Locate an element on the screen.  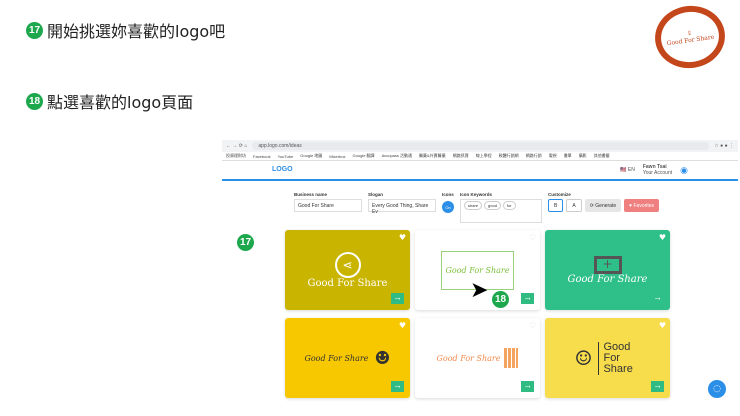
keywords-input: share good for is located at coordinates (501, 211).